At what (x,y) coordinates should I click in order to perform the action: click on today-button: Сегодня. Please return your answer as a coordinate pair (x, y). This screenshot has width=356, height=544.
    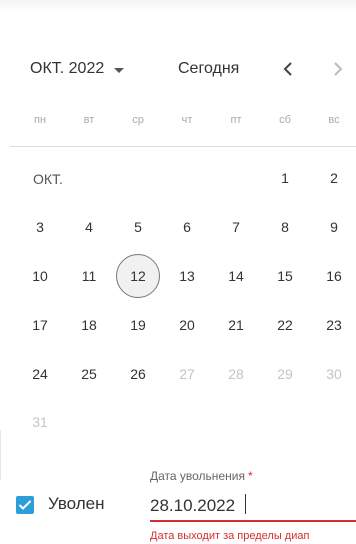
    Looking at the image, I should click on (208, 69).